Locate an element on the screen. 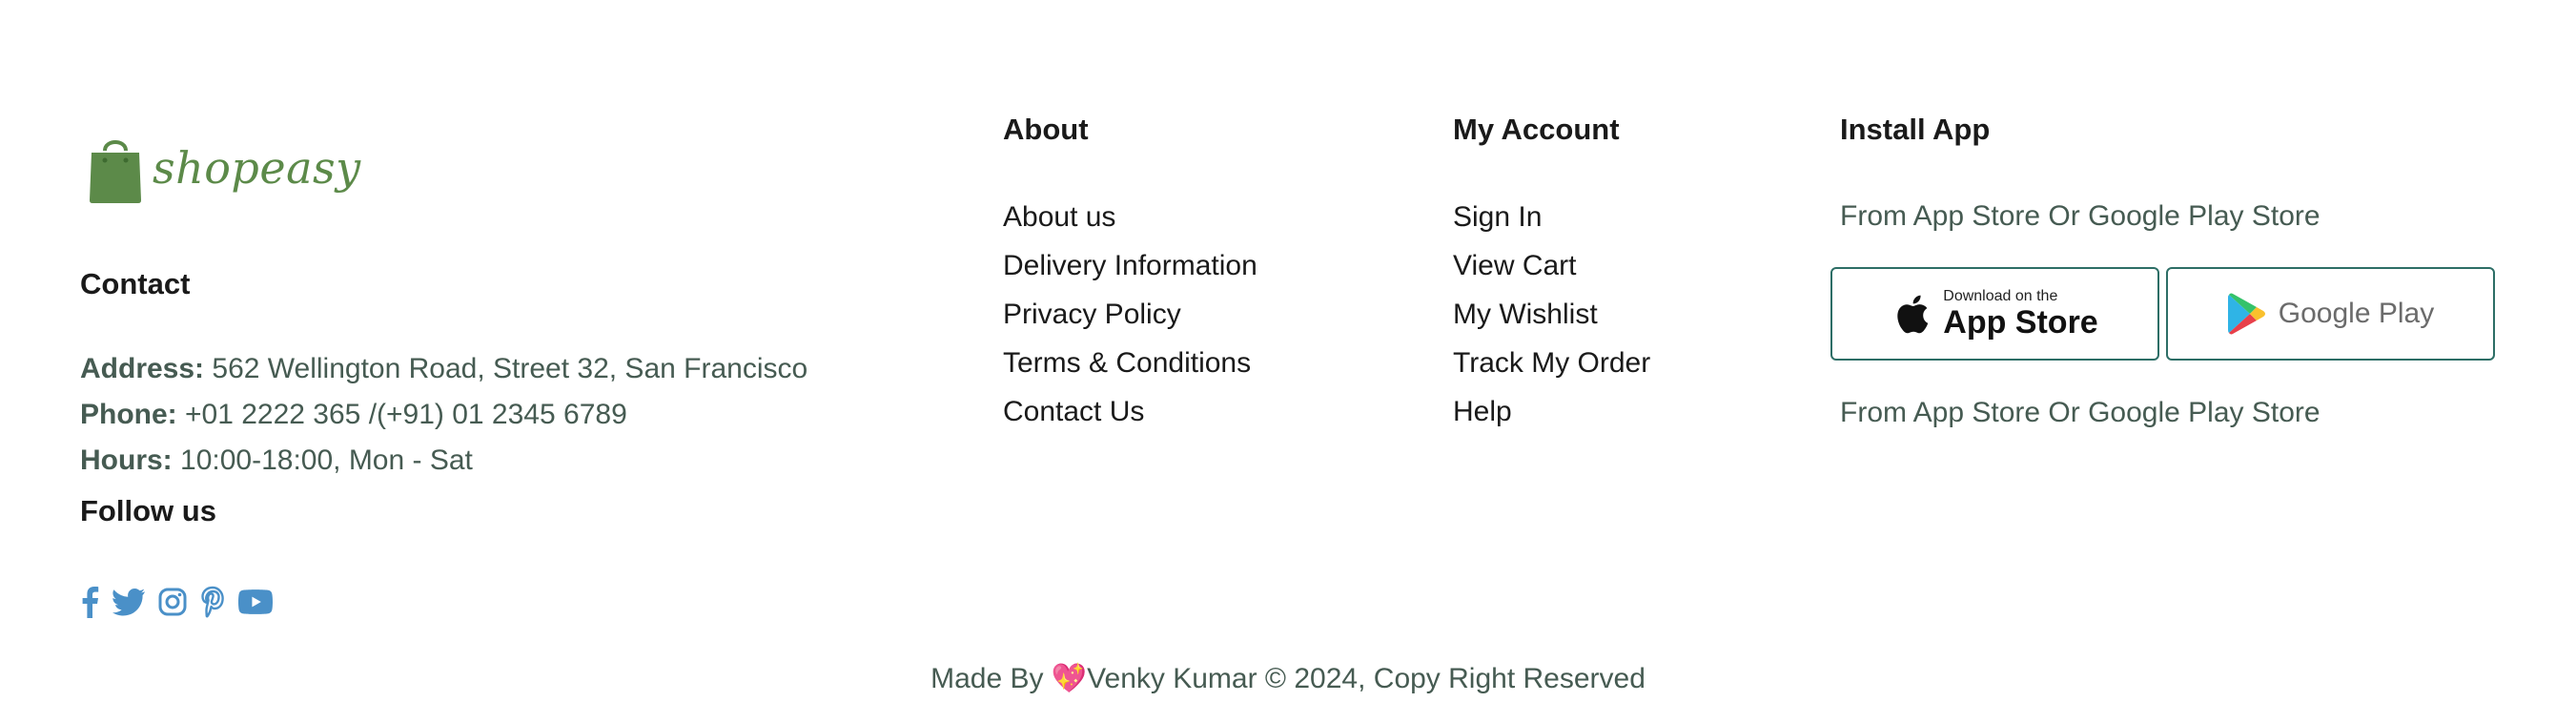 The width and height of the screenshot is (2576, 723). hours-label: Hours: is located at coordinates (126, 460).